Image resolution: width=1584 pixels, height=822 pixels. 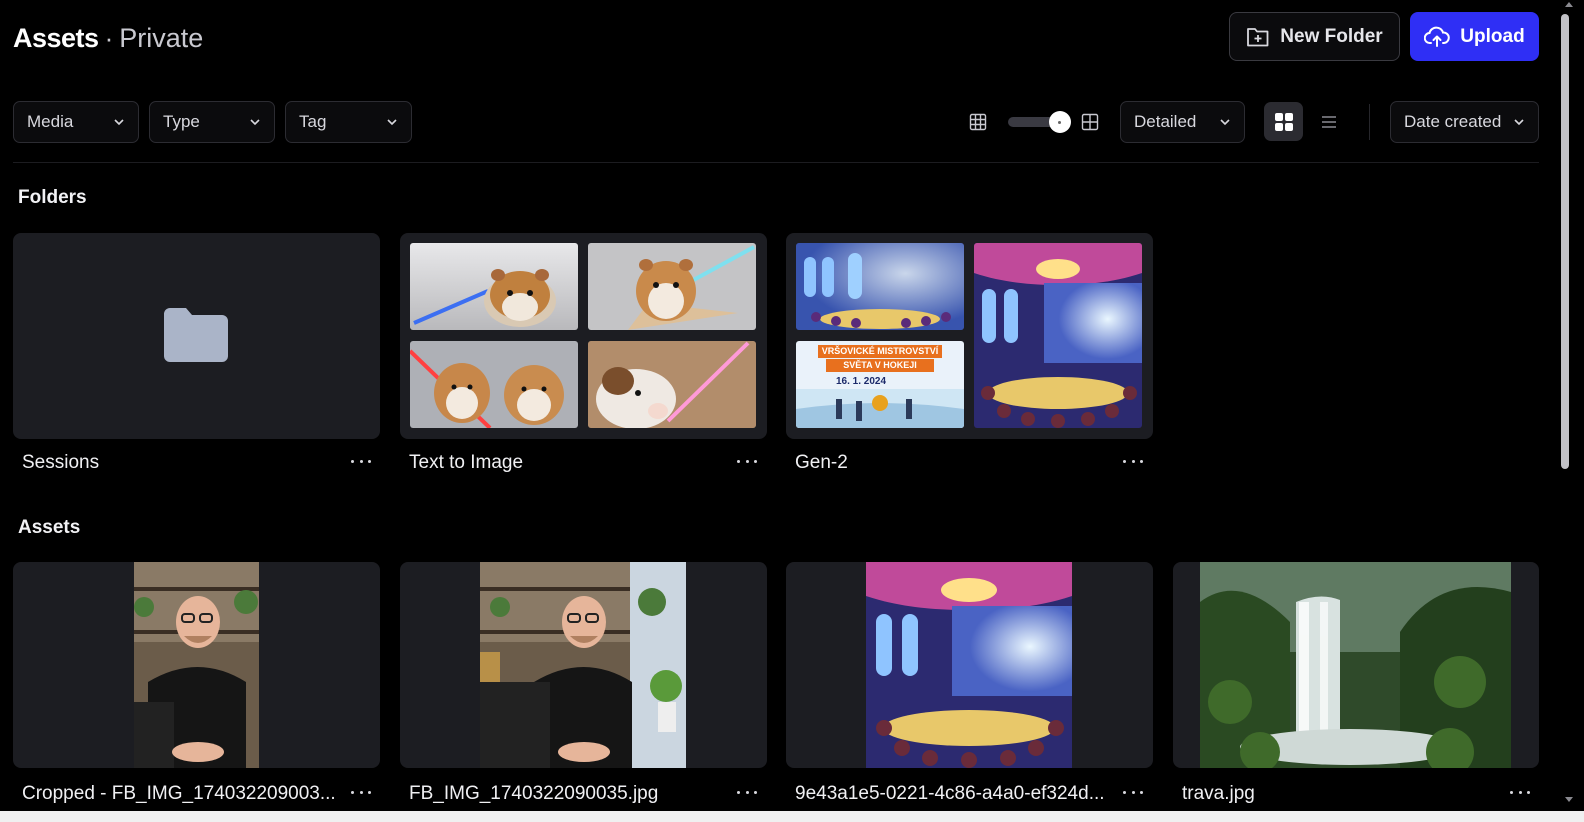 I want to click on page-subtitle: Private, so click(x=161, y=37).